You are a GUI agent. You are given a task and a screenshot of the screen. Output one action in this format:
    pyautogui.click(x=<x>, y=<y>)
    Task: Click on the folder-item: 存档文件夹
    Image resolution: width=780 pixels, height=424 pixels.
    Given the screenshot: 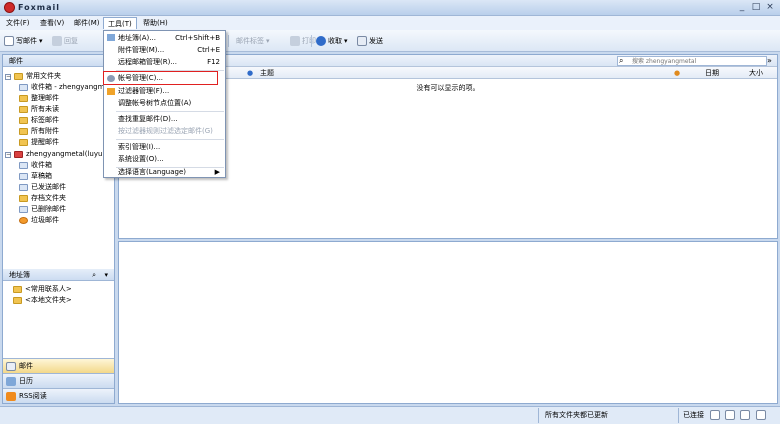 What is the action you would take?
    pyautogui.click(x=42, y=198)
    